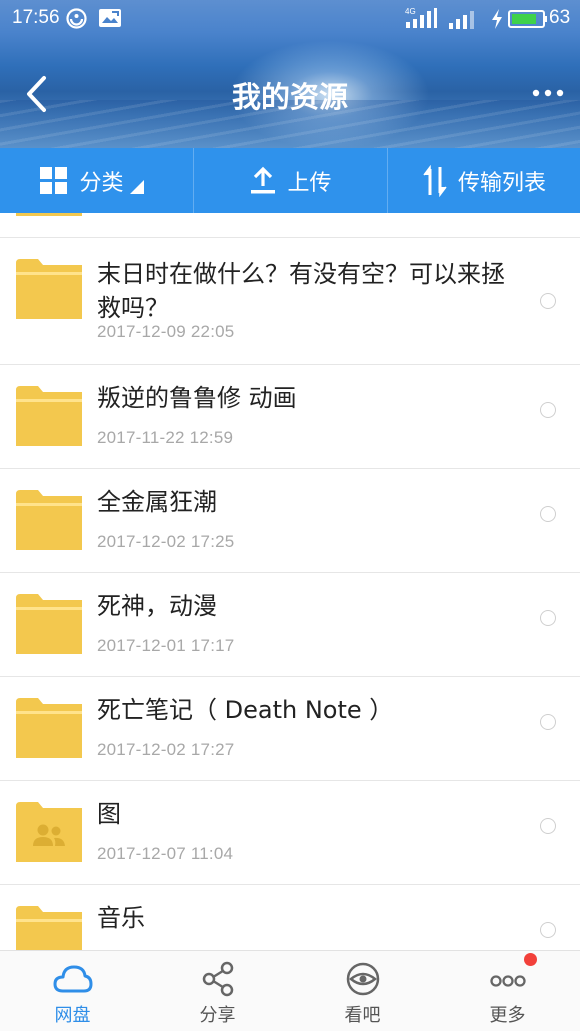 This screenshot has width=580, height=1031. I want to click on header: 17:56 4G 63 我的资源, so click(290, 74).